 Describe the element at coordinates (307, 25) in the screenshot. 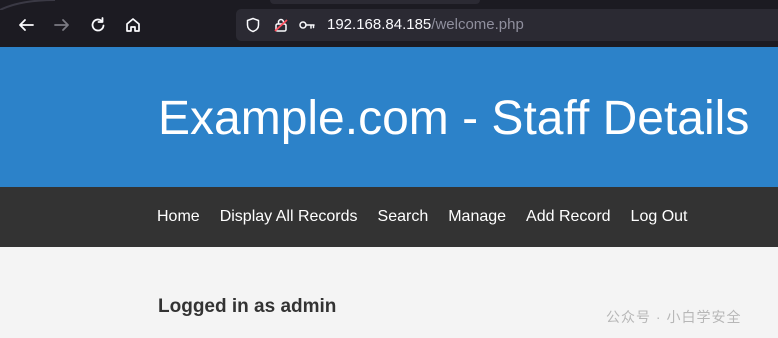

I see `key-icon` at that location.